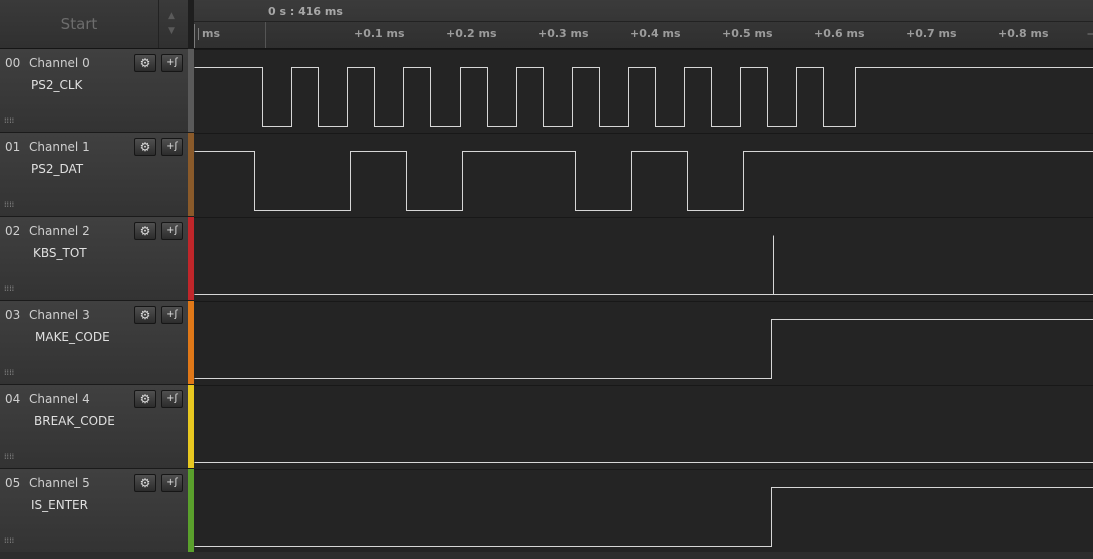 The width and height of the screenshot is (1093, 559). What do you see at coordinates (13, 399) in the screenshot?
I see `channel-number: 04` at bounding box center [13, 399].